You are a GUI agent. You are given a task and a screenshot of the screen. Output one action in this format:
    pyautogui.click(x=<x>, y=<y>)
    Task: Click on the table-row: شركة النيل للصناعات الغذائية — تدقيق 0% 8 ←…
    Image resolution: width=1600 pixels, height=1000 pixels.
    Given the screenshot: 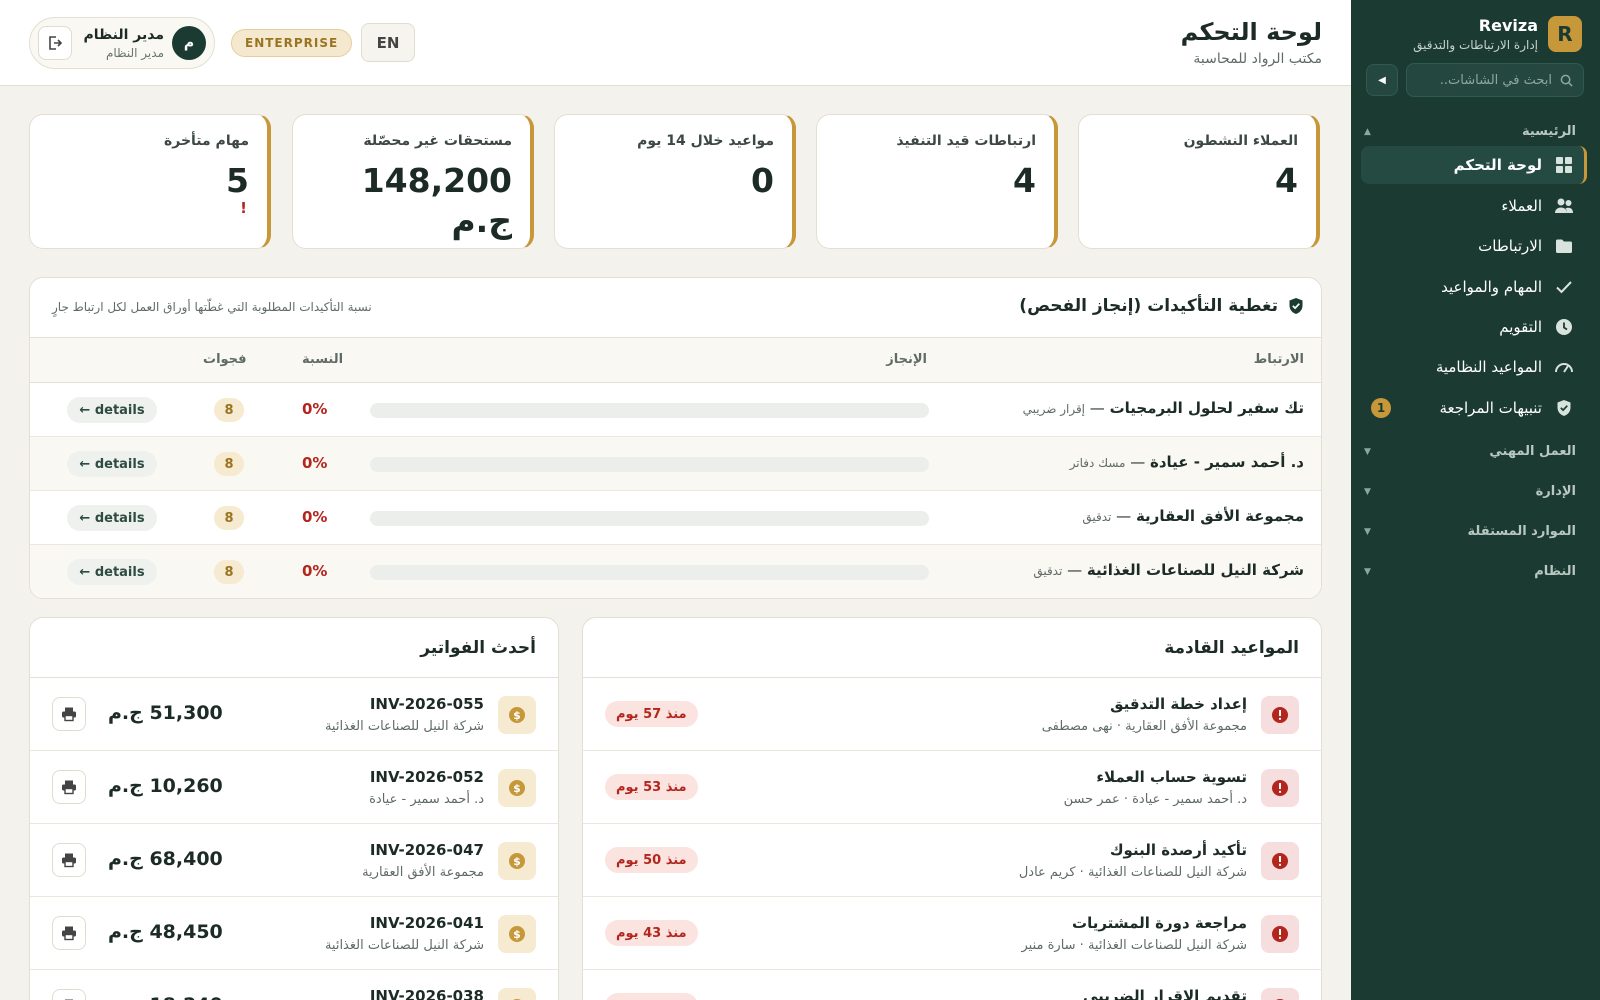 What is the action you would take?
    pyautogui.click(x=675, y=571)
    